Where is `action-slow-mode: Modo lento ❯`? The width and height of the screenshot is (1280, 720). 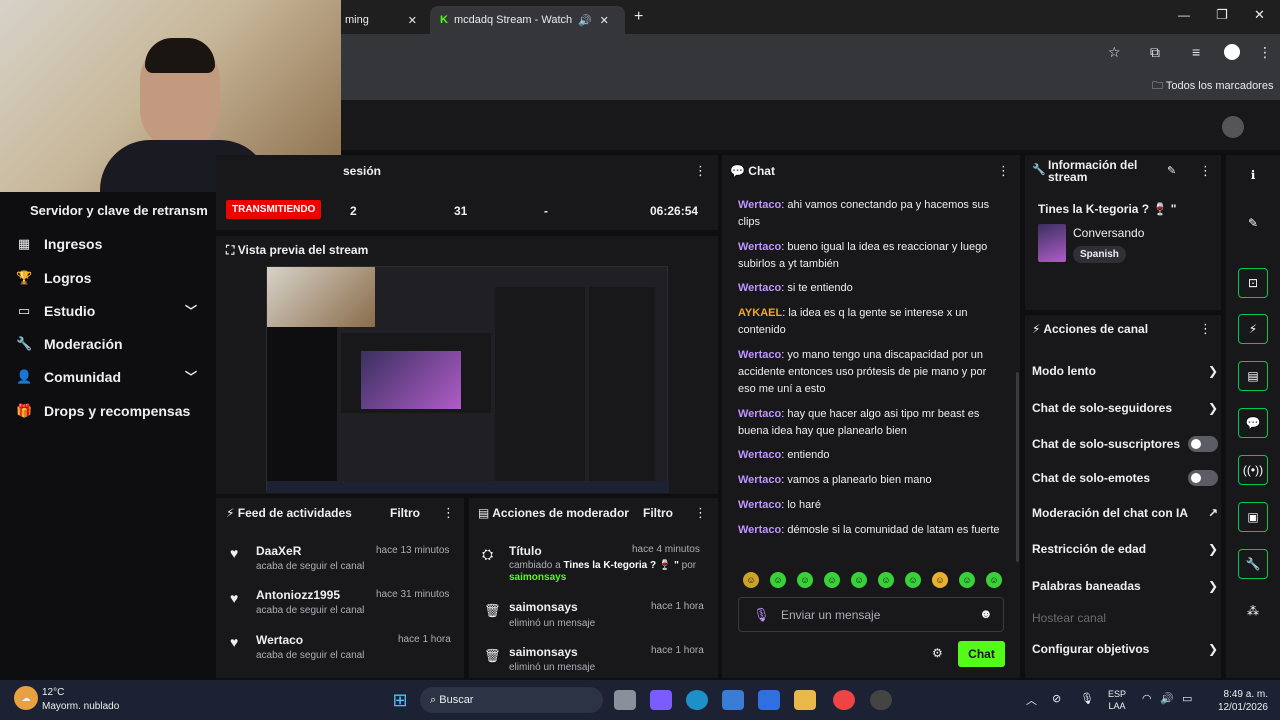
action-slow-mode: Modo lento ❯ is located at coordinates (1125, 371).